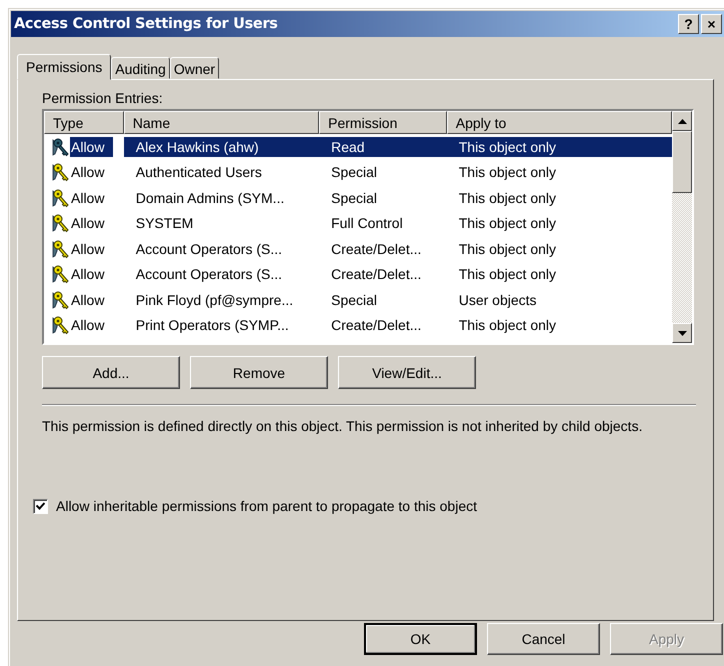 The height and width of the screenshot is (666, 724). Describe the element at coordinates (543, 639) in the screenshot. I see `dialog-button: Cancel` at that location.